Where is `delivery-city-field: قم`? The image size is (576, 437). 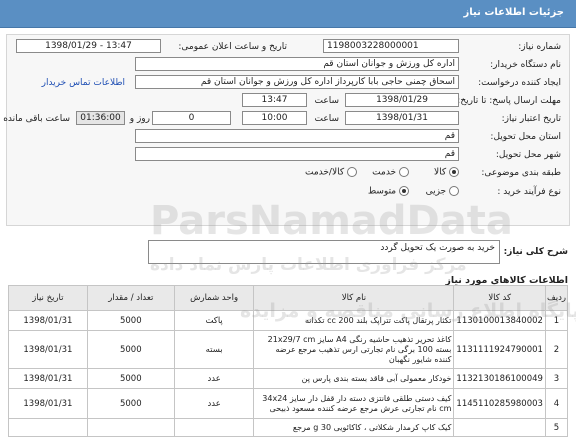
delivery-city-field: قم is located at coordinates (297, 154).